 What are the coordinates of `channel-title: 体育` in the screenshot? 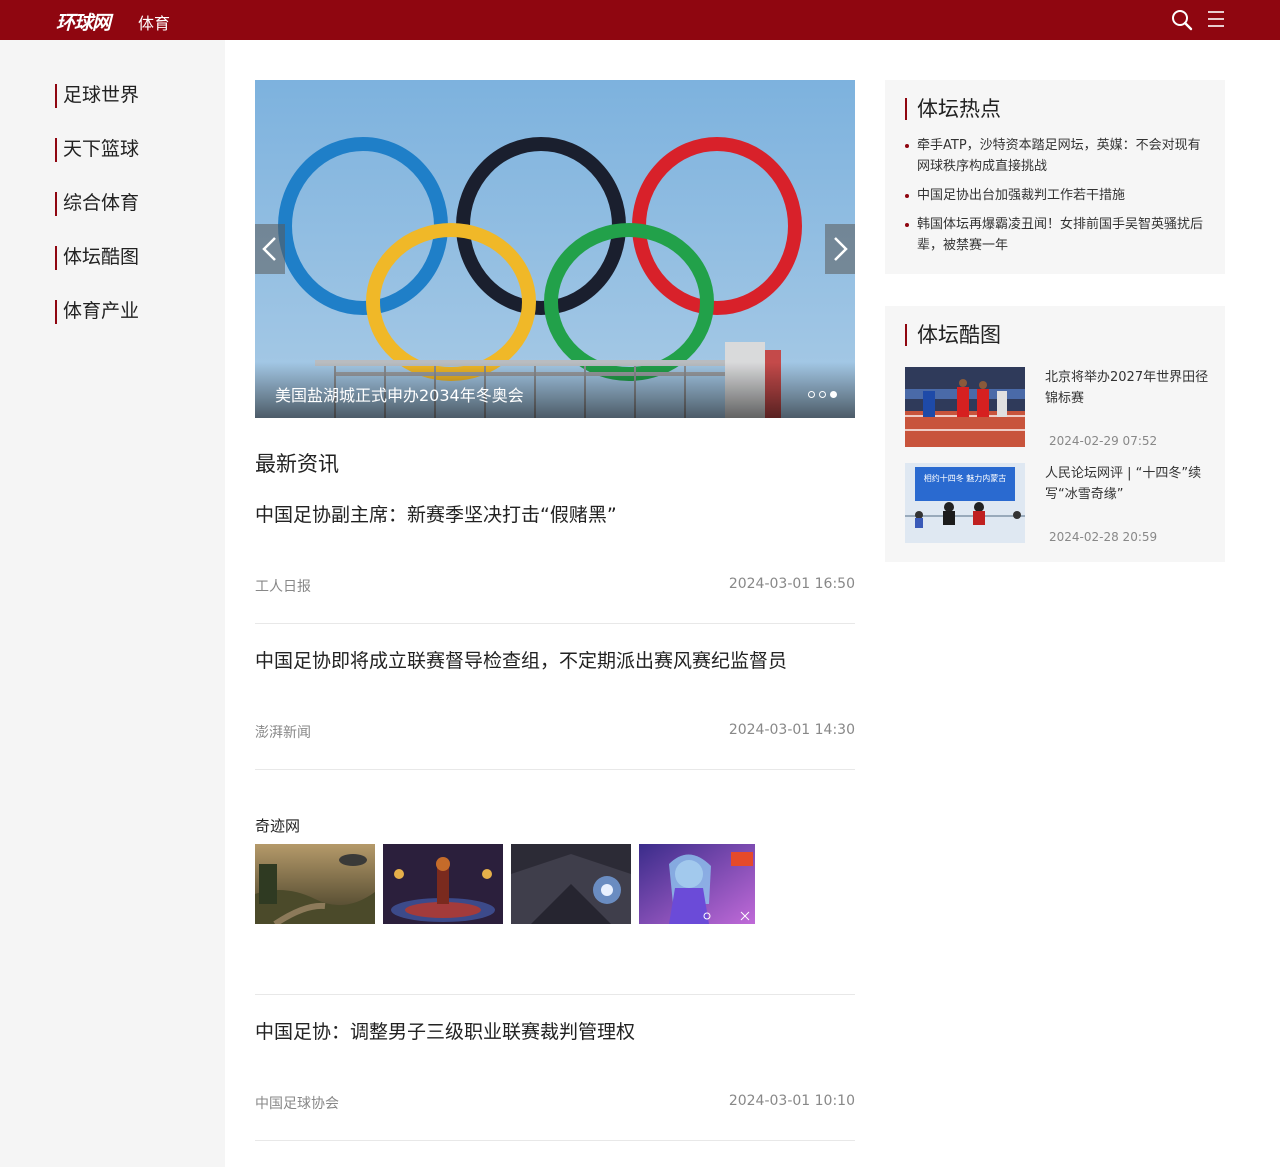 It's located at (154, 22).